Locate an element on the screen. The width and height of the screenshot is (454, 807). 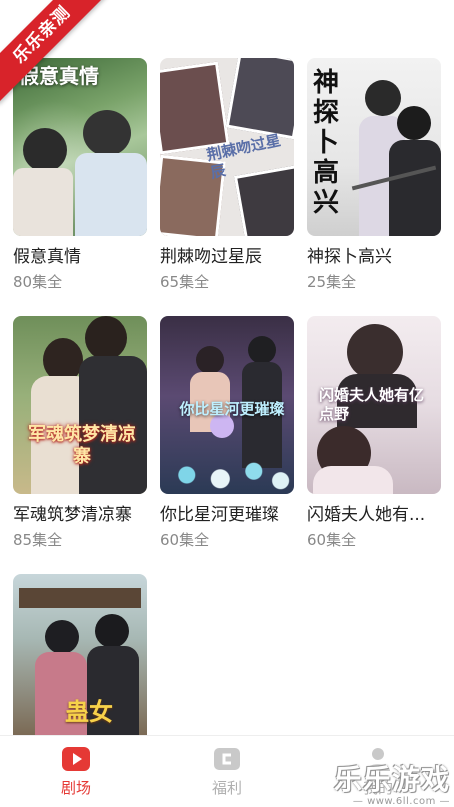
poster-title-text: 你比星河更璀璨 is located at coordinates (232, 409).